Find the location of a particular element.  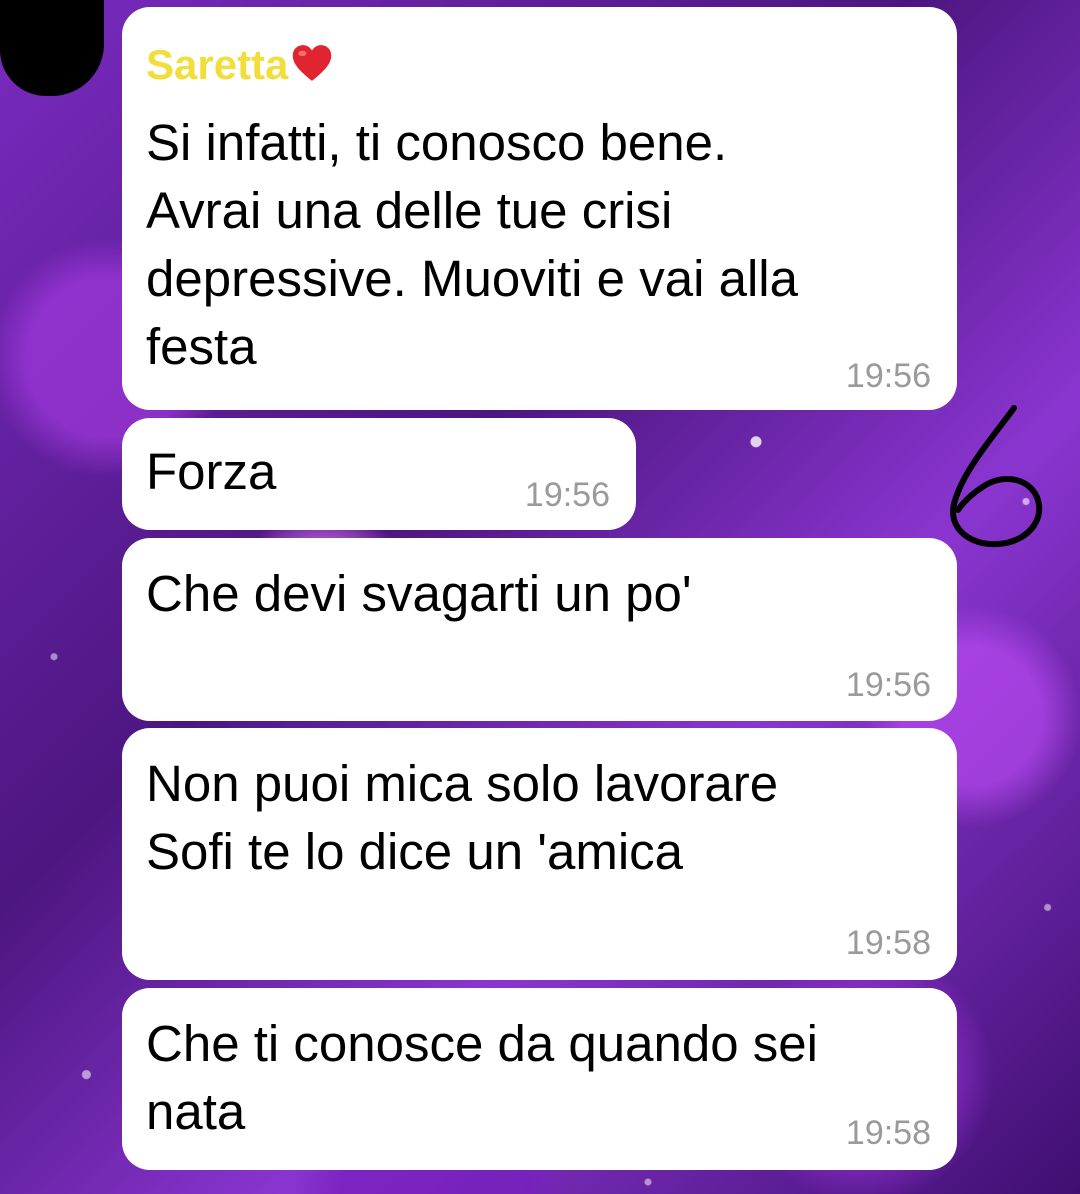

handwritten-six-annotation is located at coordinates (996, 476).